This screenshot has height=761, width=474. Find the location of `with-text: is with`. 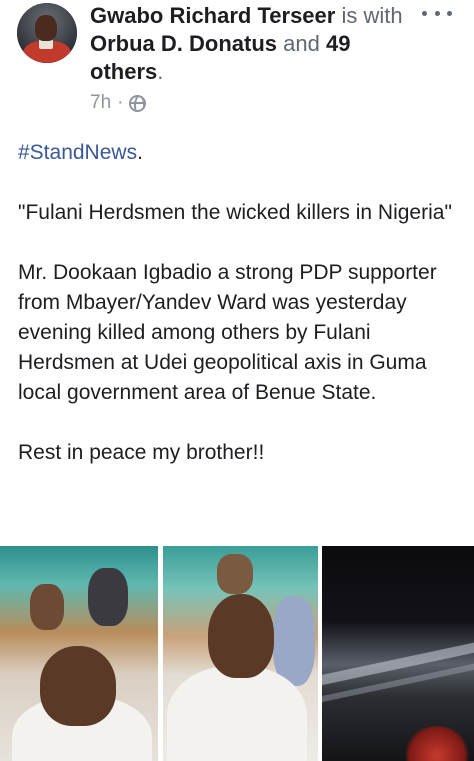

with-text: is with is located at coordinates (372, 15).